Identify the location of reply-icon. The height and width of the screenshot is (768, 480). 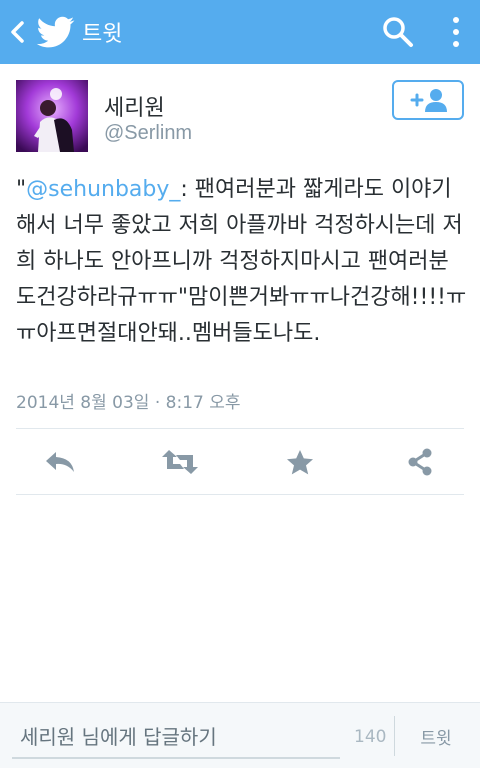
(60, 462).